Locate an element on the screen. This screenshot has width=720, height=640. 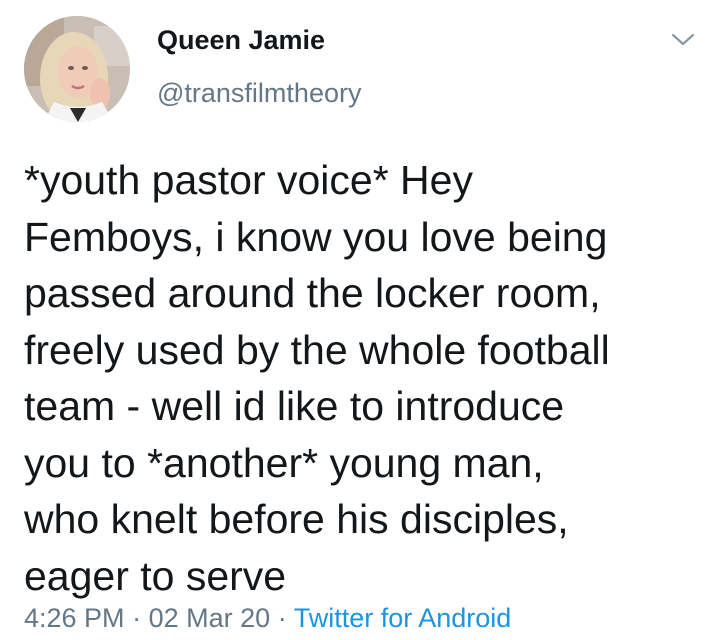
avatar is located at coordinates (77, 69).